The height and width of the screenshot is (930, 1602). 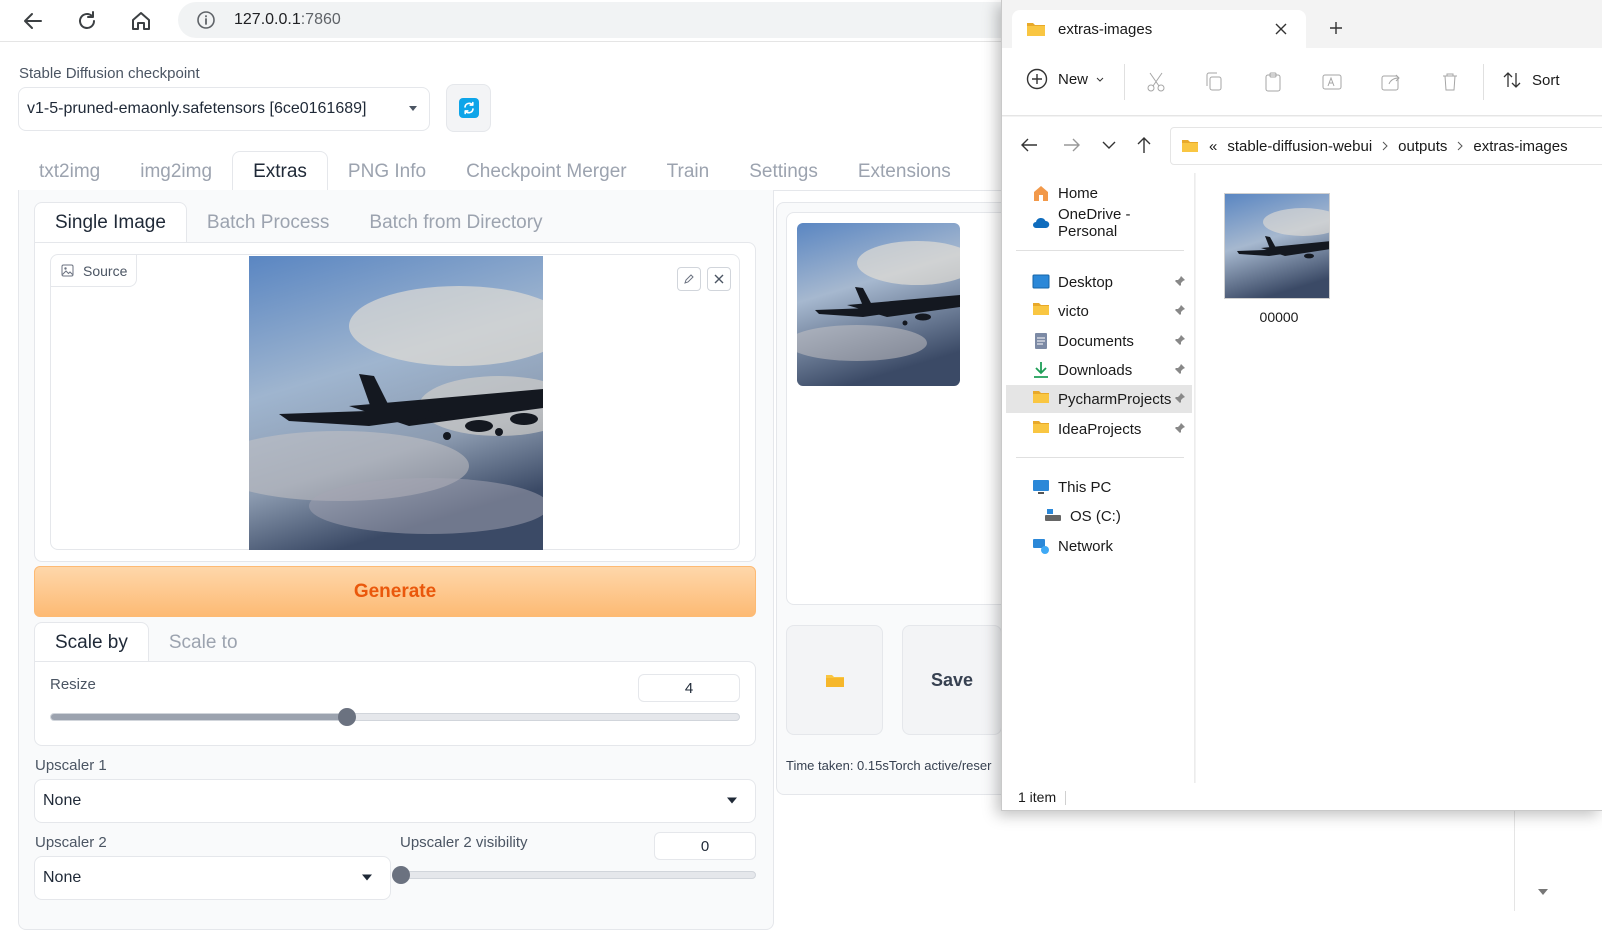 What do you see at coordinates (69, 172) in the screenshot?
I see `tab-txt2img: txt2img` at bounding box center [69, 172].